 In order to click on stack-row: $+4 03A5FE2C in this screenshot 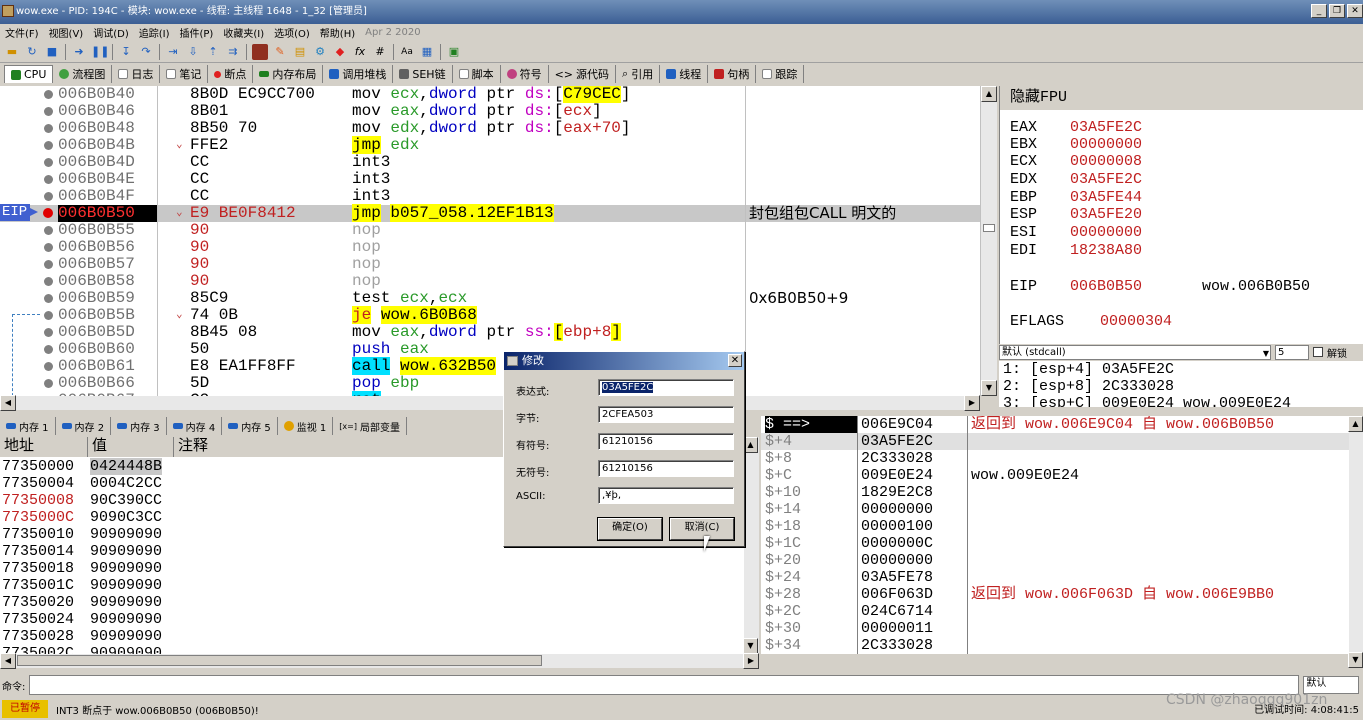, I will do `click(1062, 441)`.